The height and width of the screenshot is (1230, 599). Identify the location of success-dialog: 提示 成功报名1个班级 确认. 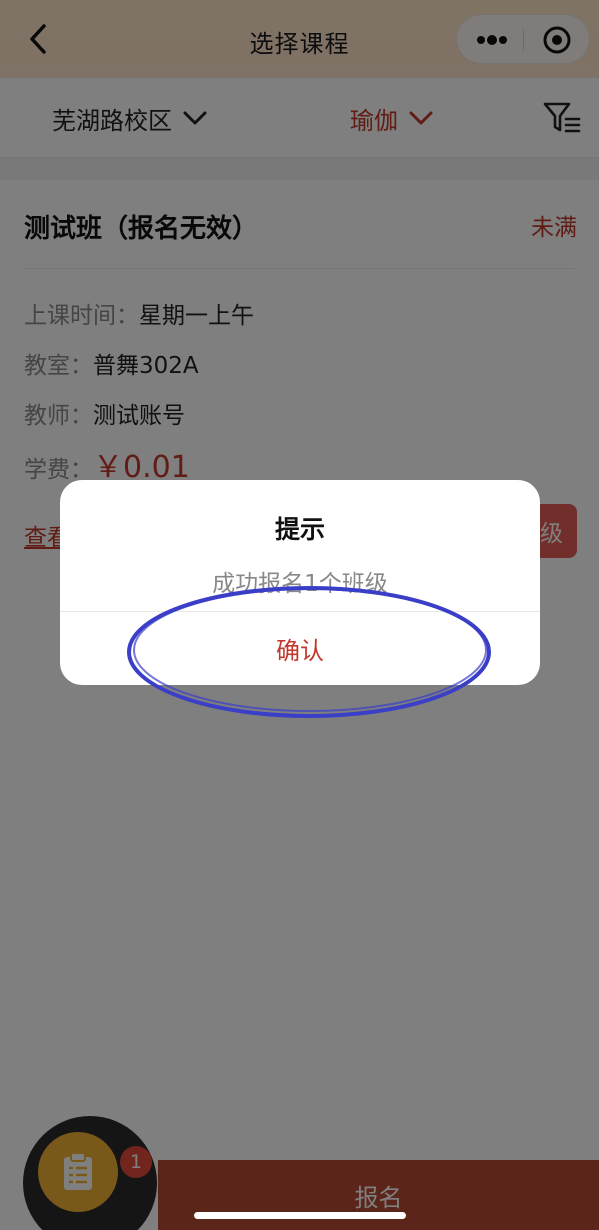
(300, 582).